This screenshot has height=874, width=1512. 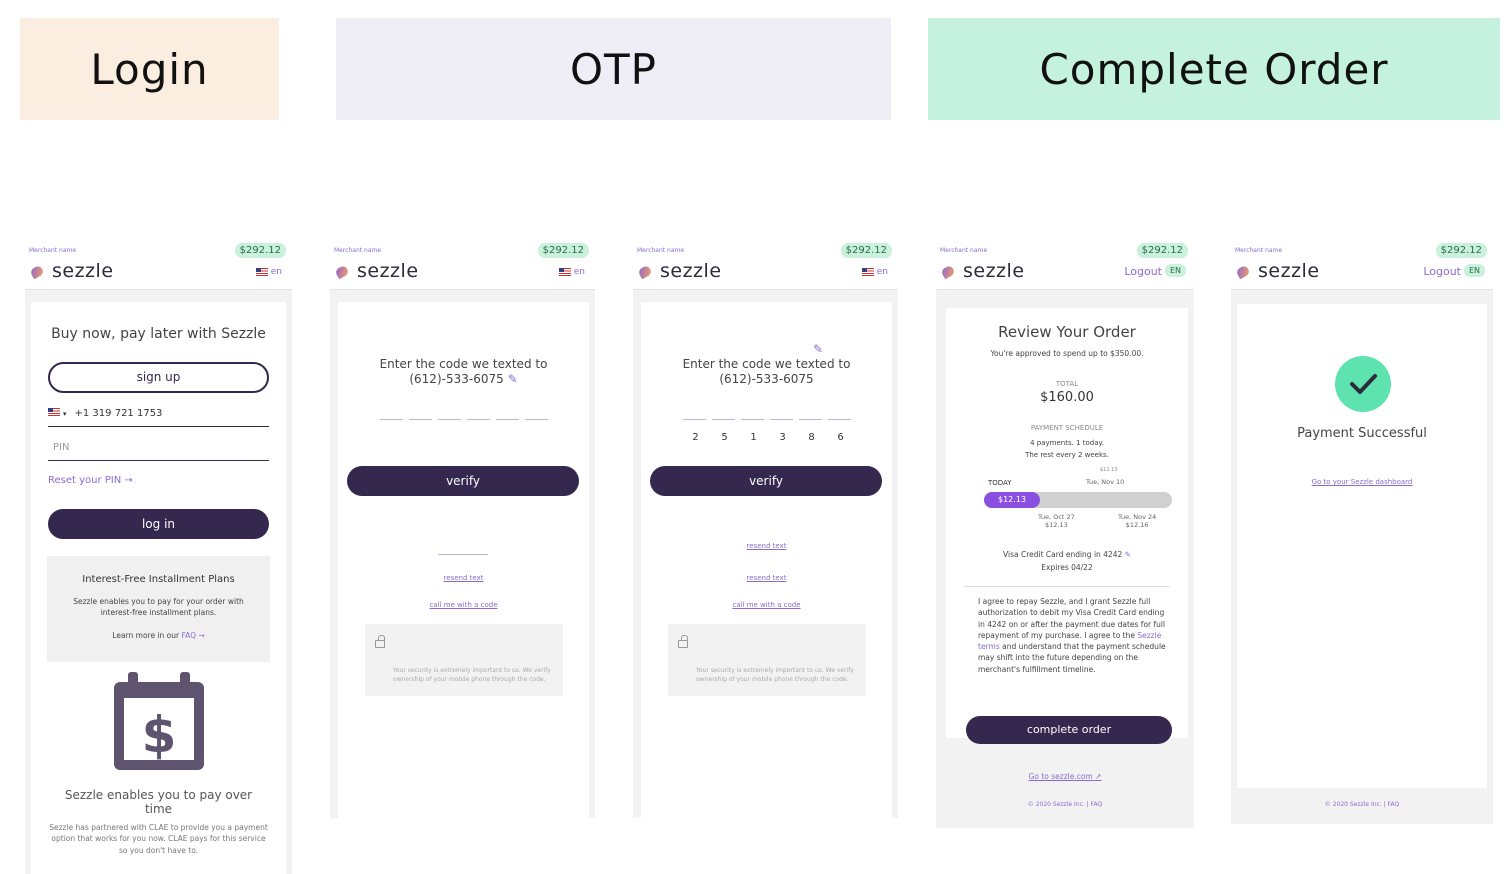 What do you see at coordinates (463, 379) in the screenshot?
I see `otp-phone: (612)-533-6075 ✎` at bounding box center [463, 379].